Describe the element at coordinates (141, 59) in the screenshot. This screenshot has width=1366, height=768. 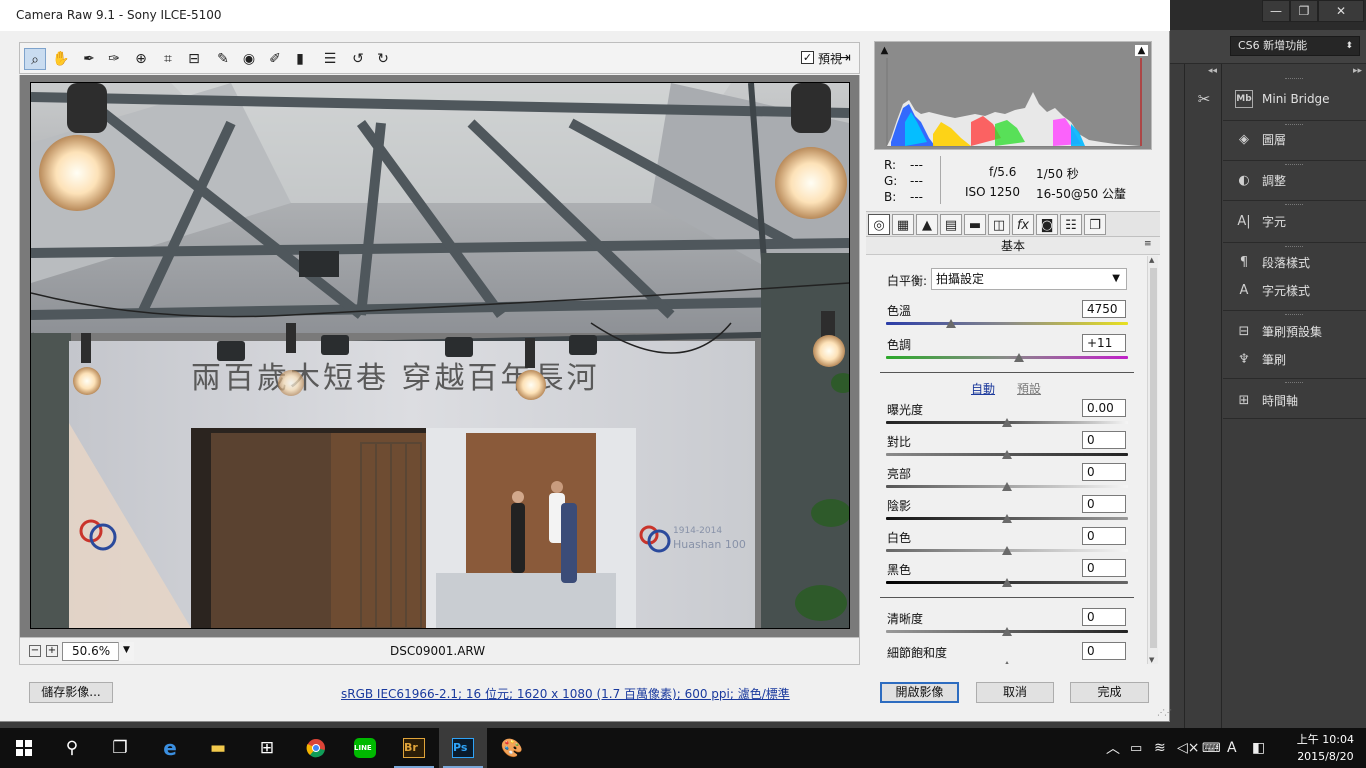
I see `targeted-adjustment-icon: ⊕` at that location.